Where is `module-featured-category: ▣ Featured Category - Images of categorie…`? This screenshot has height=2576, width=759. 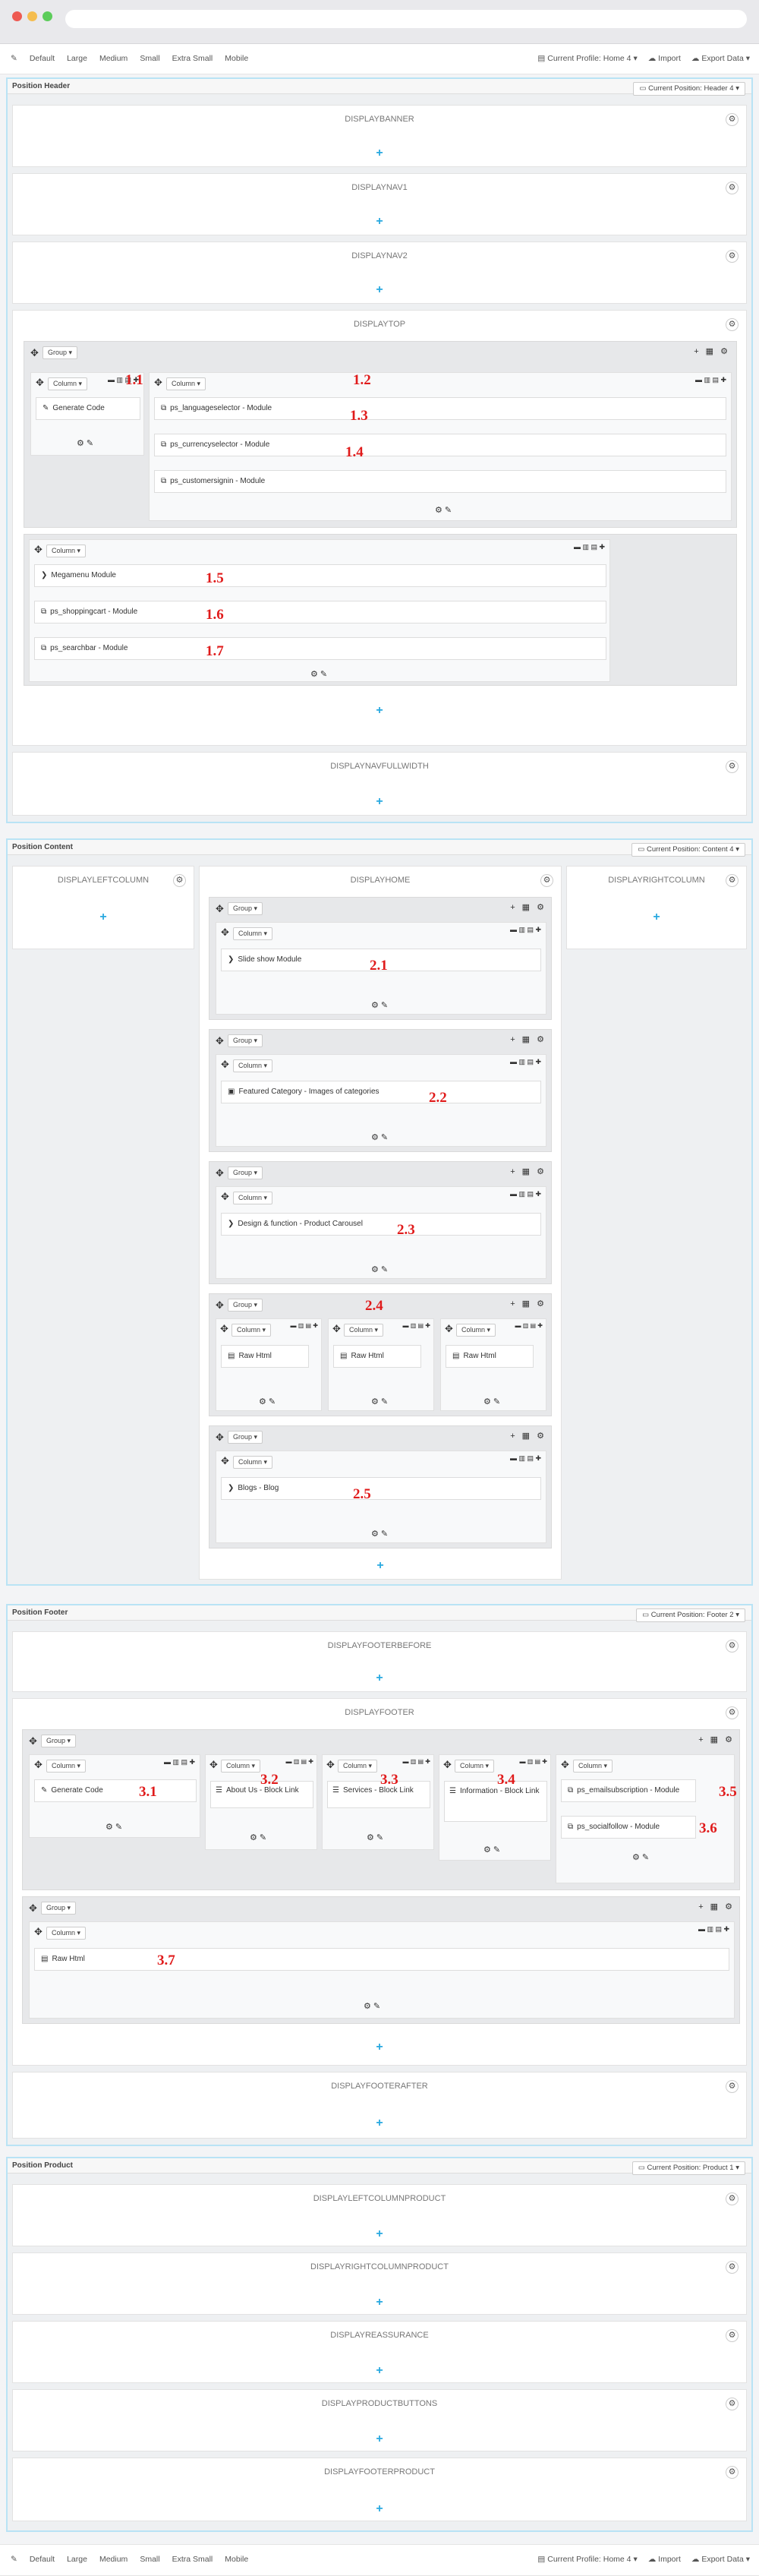 module-featured-category: ▣ Featured Category - Images of categorie… is located at coordinates (381, 1092).